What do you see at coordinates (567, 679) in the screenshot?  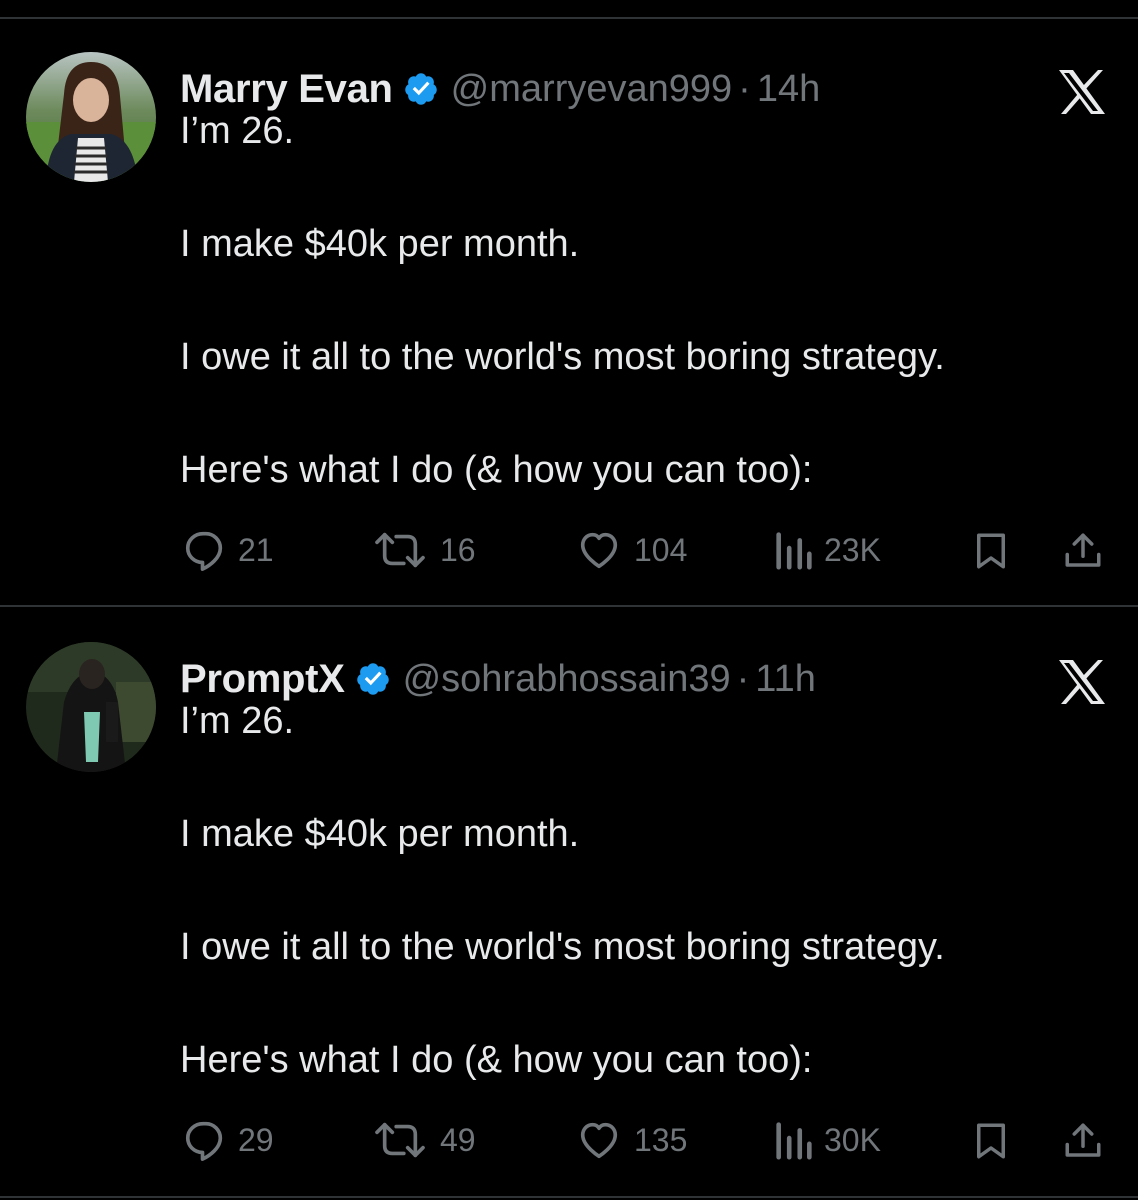 I see `author-handle: @sohrabhossain39` at bounding box center [567, 679].